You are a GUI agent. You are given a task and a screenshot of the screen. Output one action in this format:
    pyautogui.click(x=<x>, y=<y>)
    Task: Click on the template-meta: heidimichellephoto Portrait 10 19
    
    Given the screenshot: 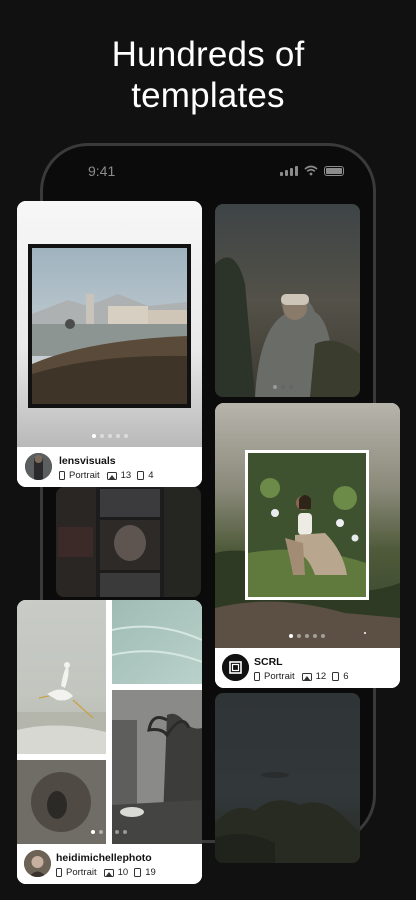 What is the action you would take?
    pyautogui.click(x=109, y=864)
    